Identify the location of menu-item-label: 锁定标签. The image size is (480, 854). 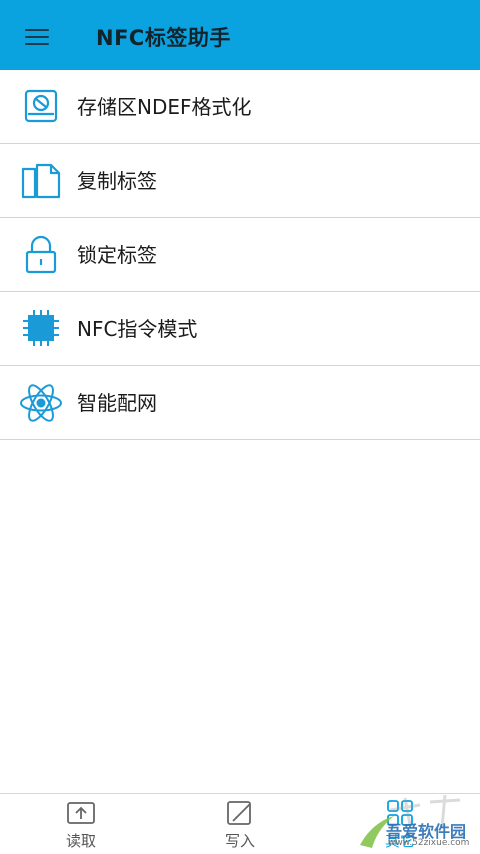
(117, 255).